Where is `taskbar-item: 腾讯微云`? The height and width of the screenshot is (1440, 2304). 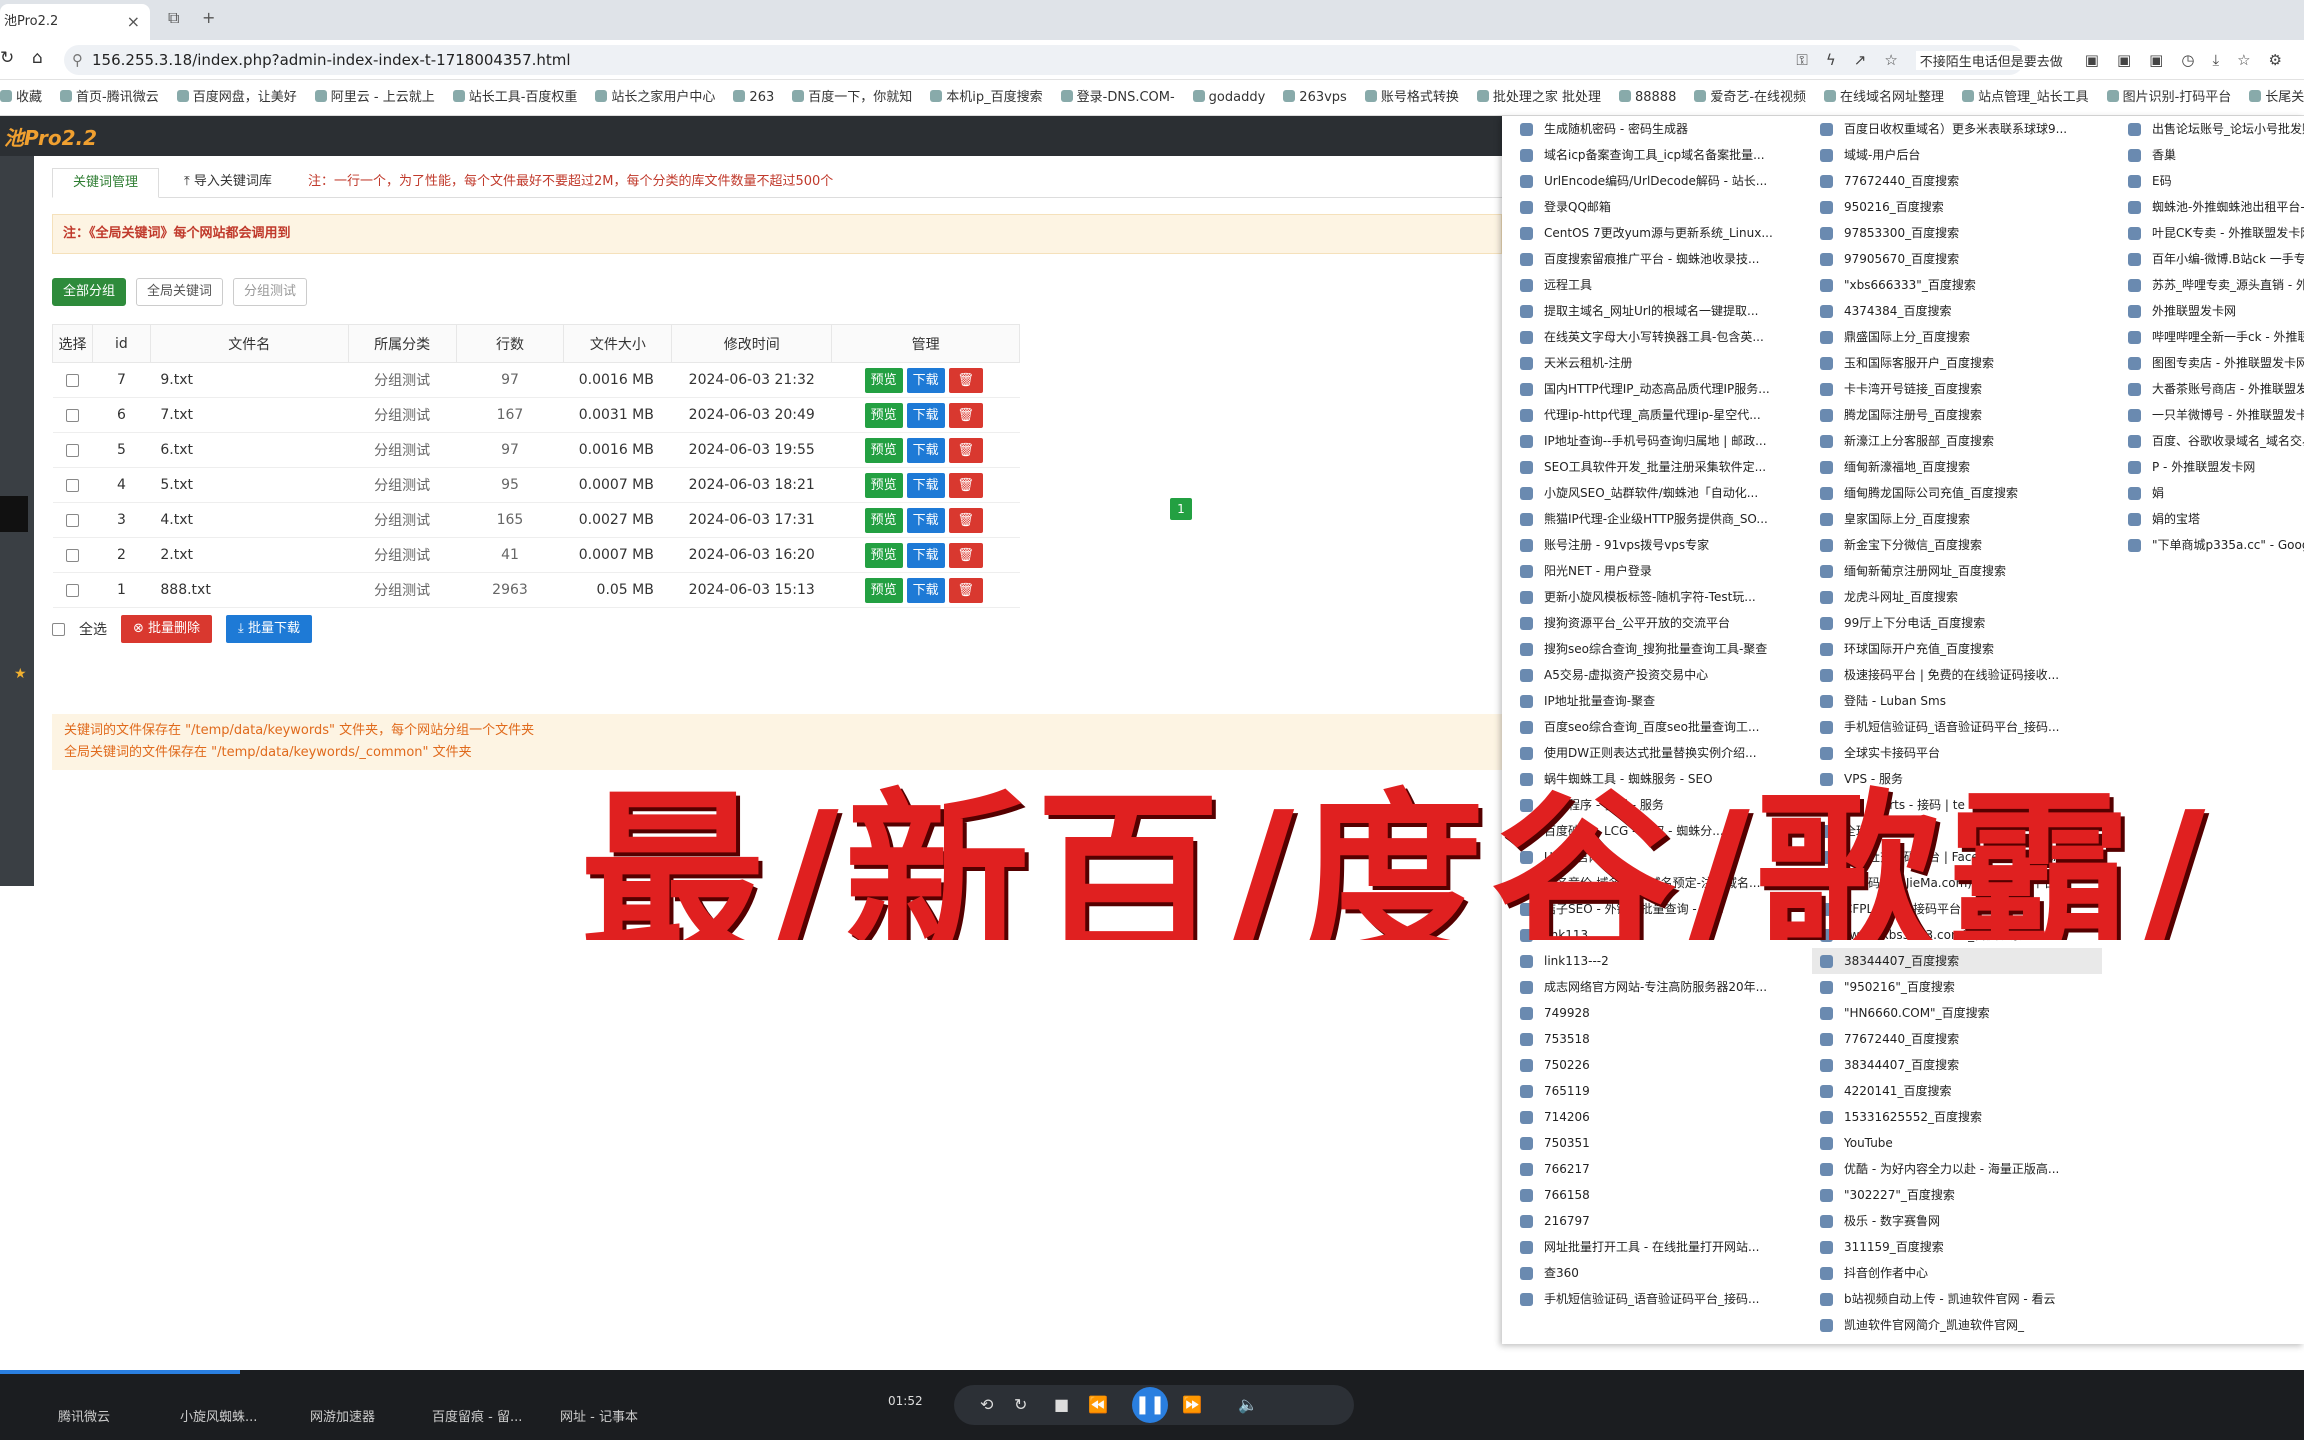
taskbar-item: 腾讯微云 is located at coordinates (84, 1415).